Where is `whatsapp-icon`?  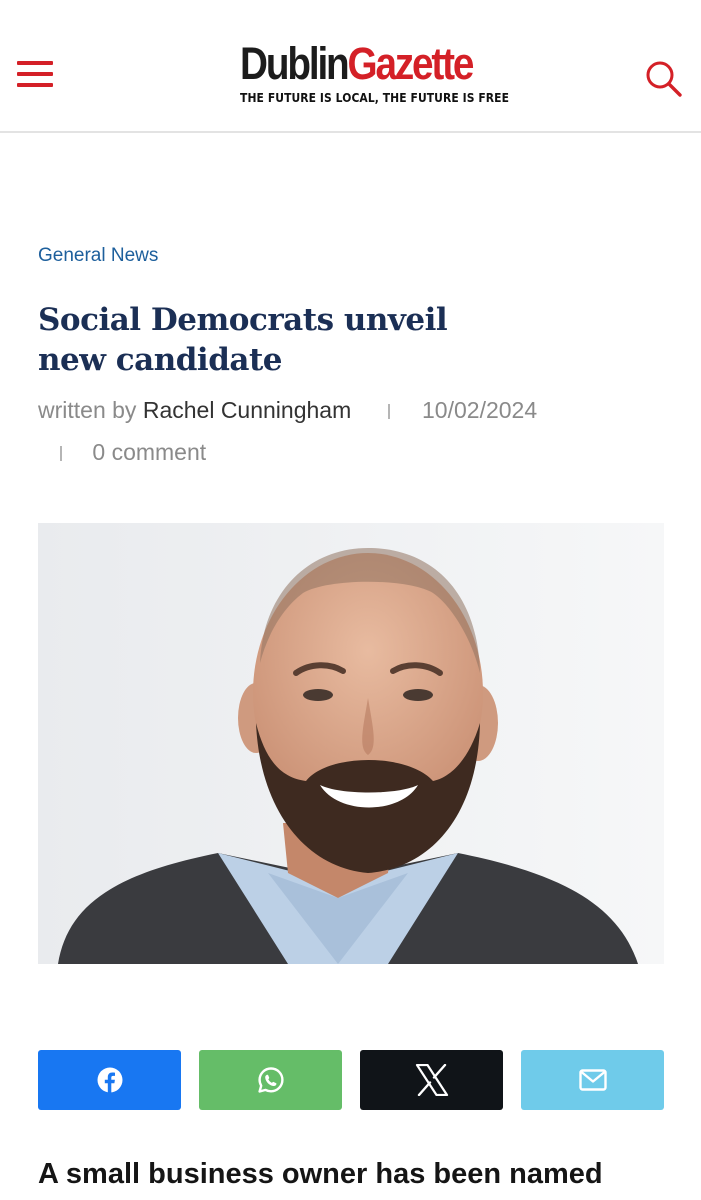
whatsapp-icon is located at coordinates (270, 1080).